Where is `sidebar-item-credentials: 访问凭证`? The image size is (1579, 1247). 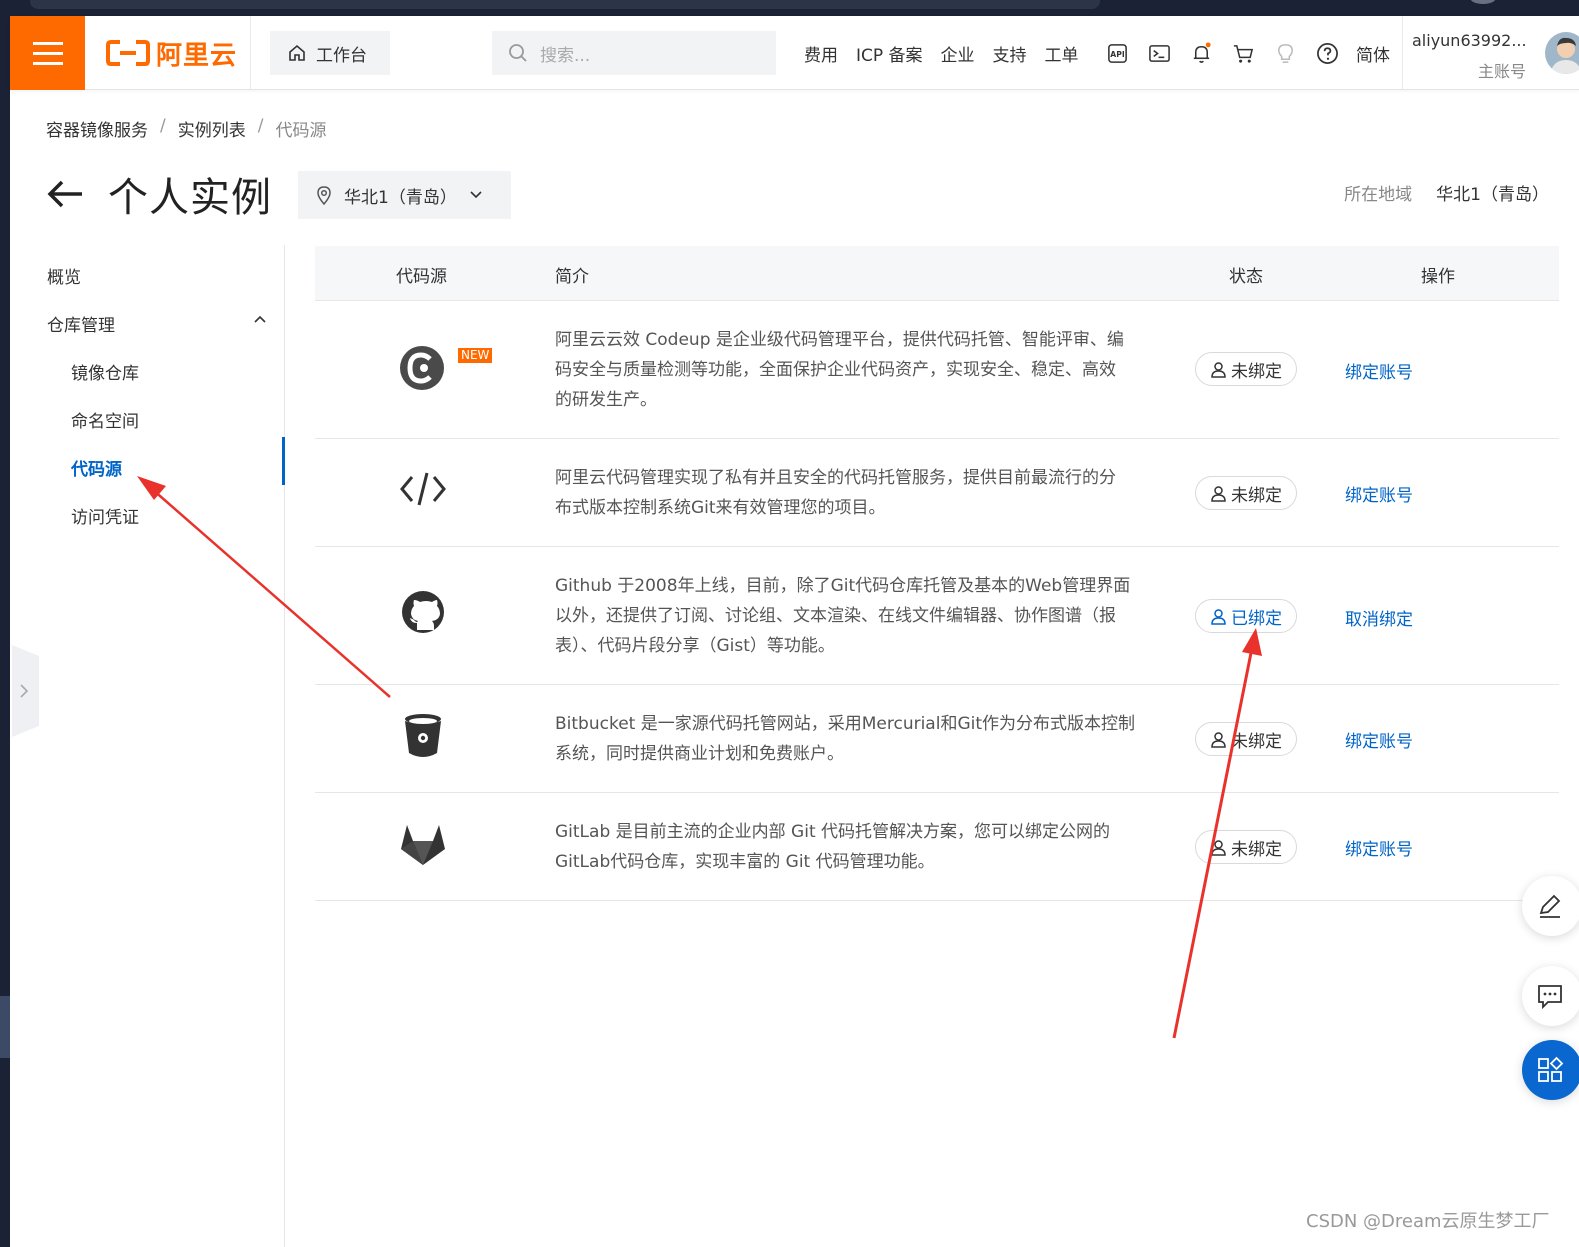
sidebar-item-credentials: 访问凭证 is located at coordinates (105, 515).